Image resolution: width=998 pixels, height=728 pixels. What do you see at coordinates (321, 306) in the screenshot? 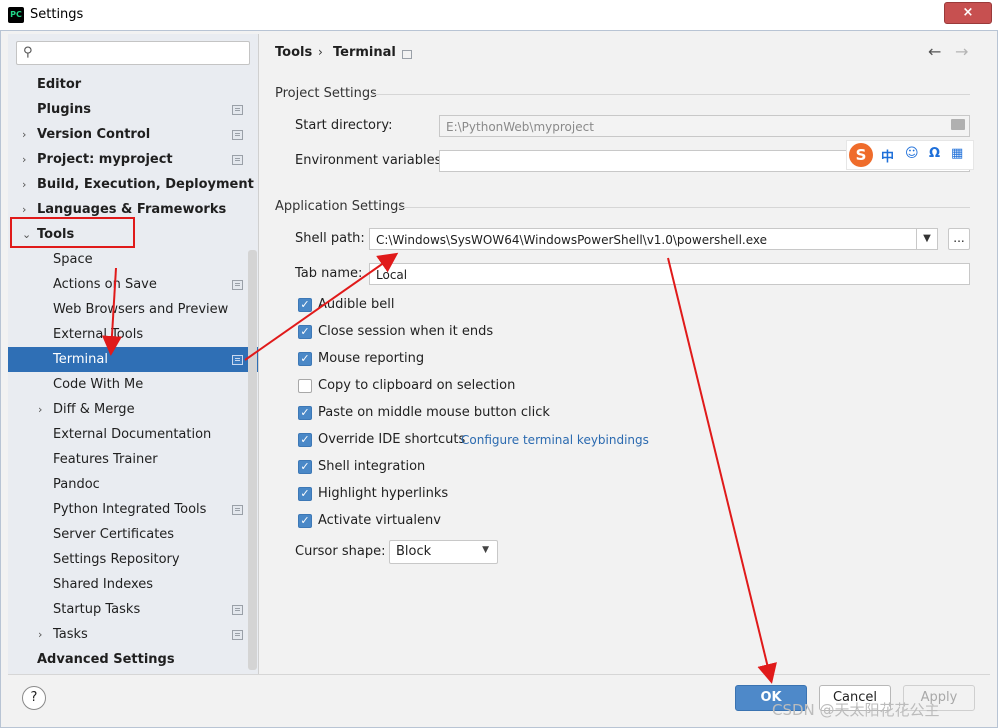
I see `annotation-arrow-to-shell` at bounding box center [321, 306].